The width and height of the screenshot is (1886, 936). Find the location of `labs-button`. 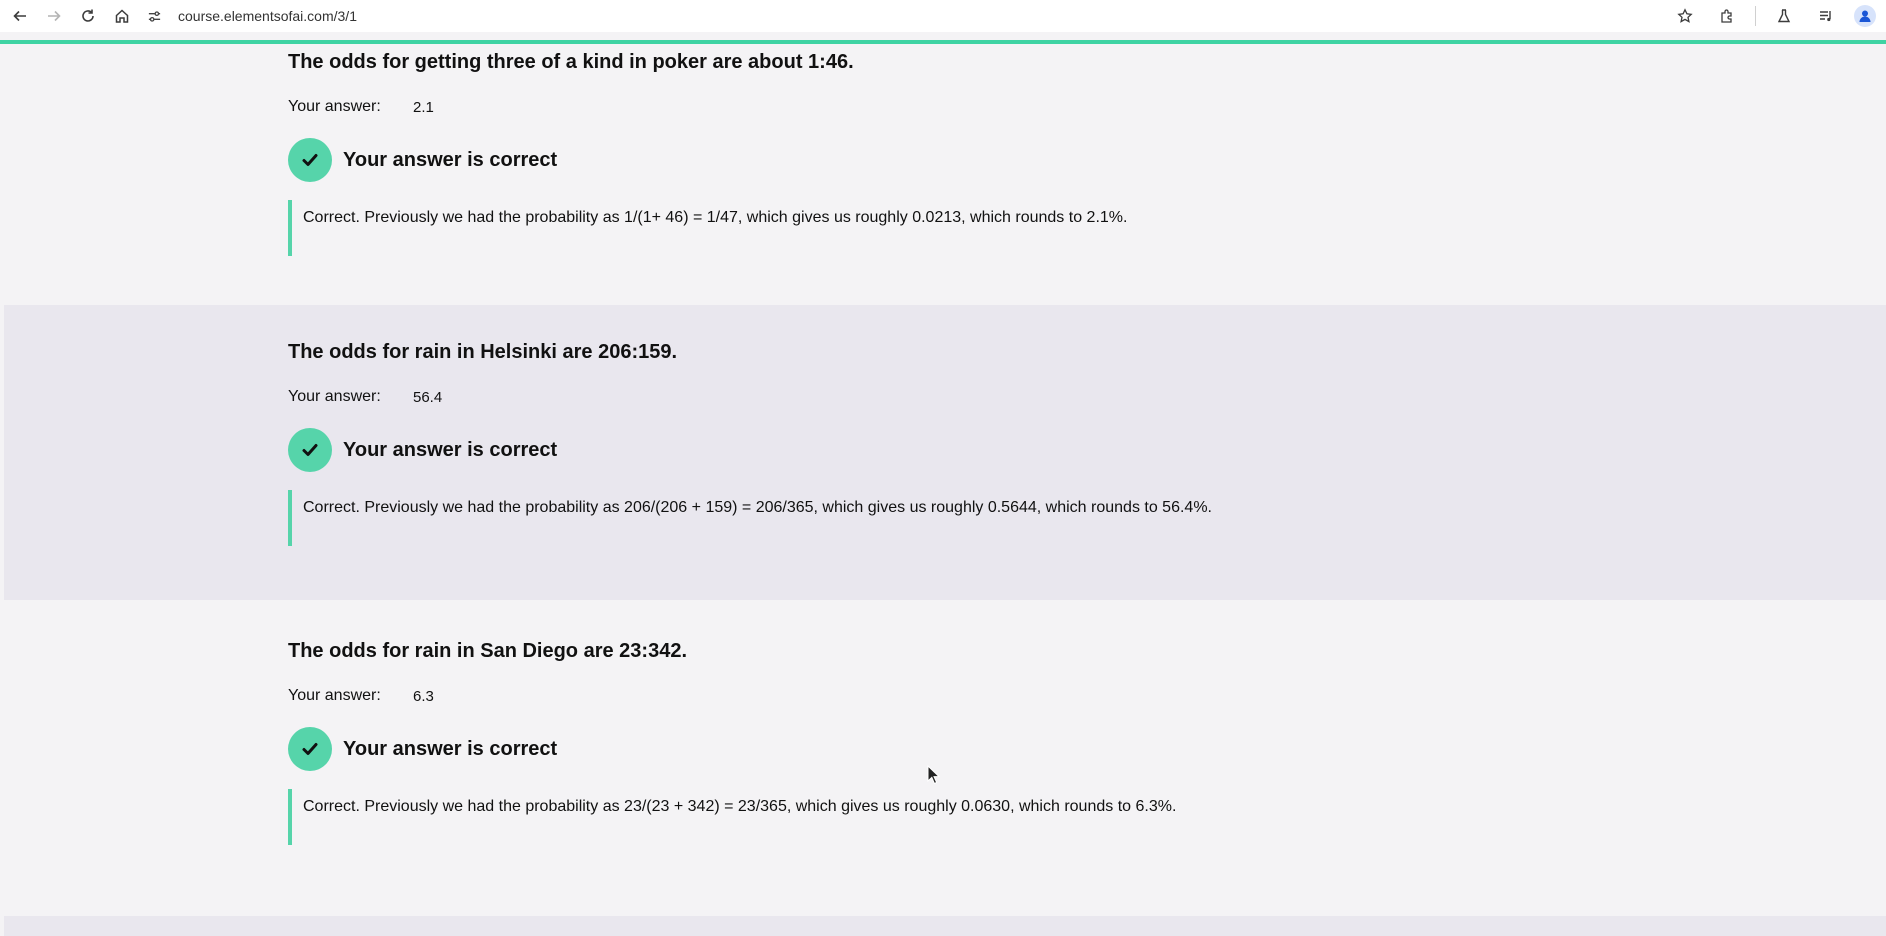

labs-button is located at coordinates (1784, 16).